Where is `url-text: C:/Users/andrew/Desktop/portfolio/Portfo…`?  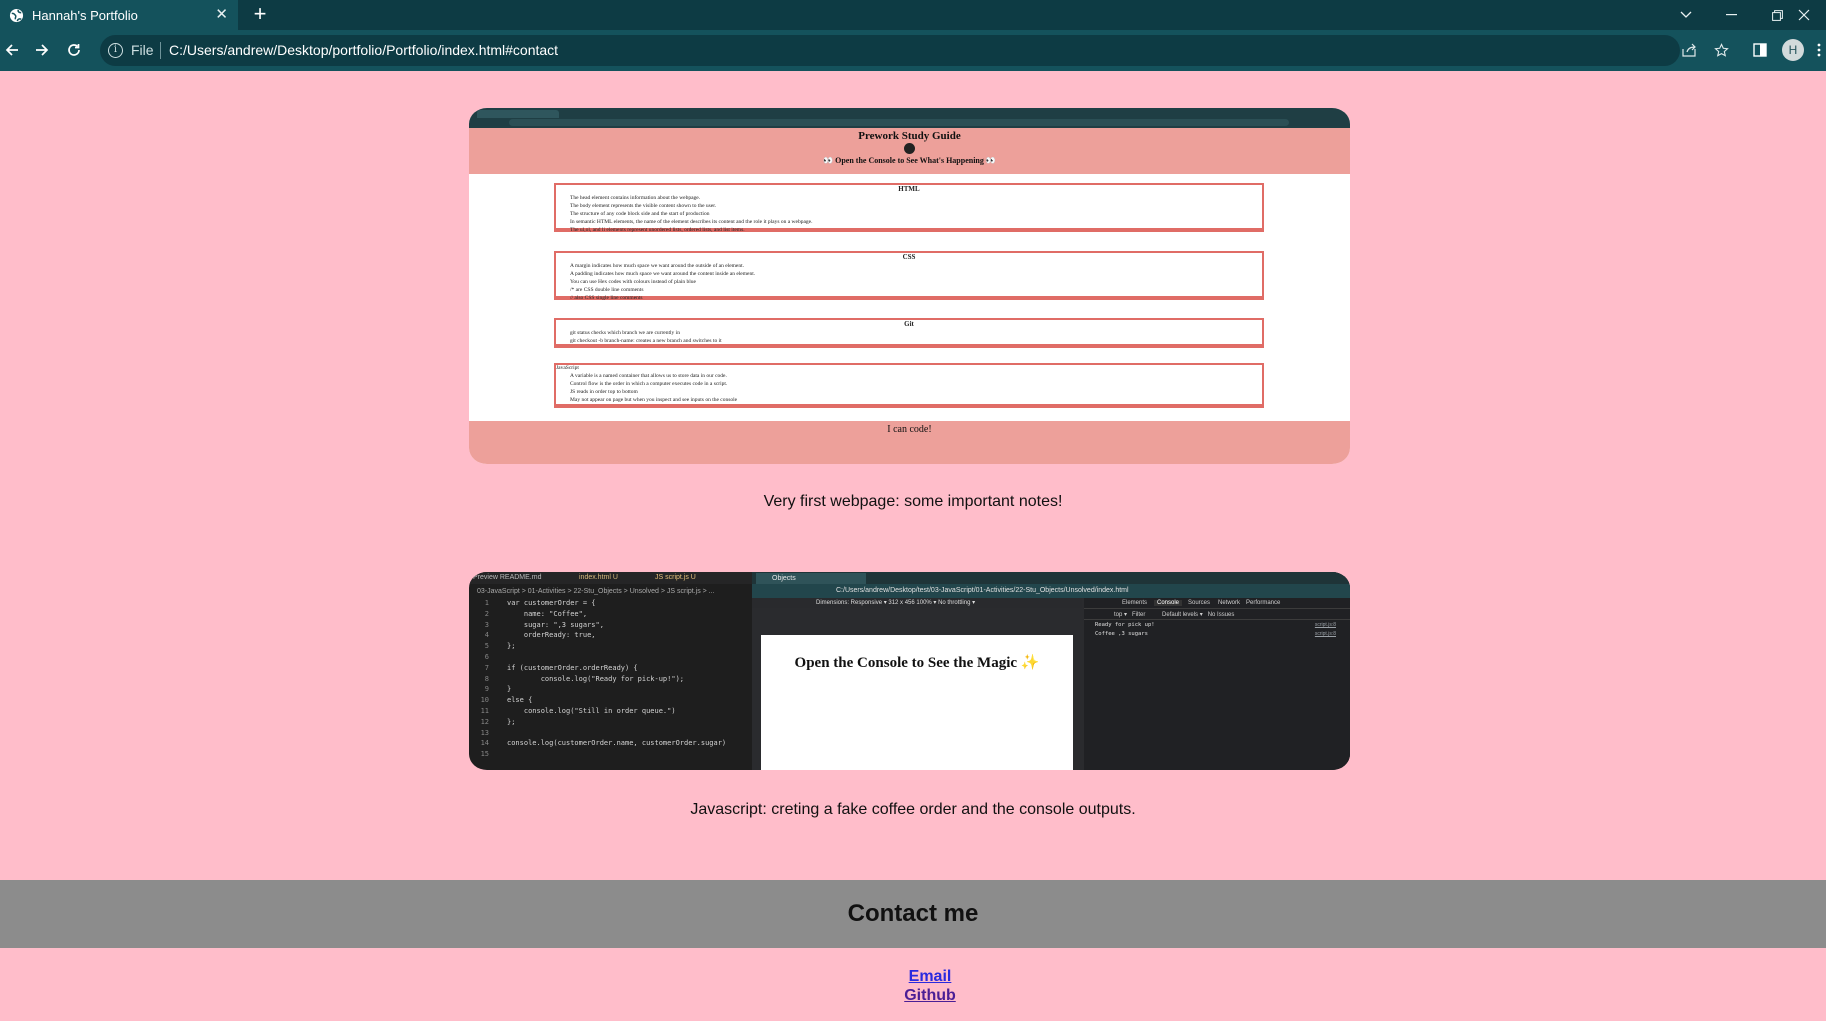 url-text: C:/Users/andrew/Desktop/portfolio/Portfo… is located at coordinates (363, 50).